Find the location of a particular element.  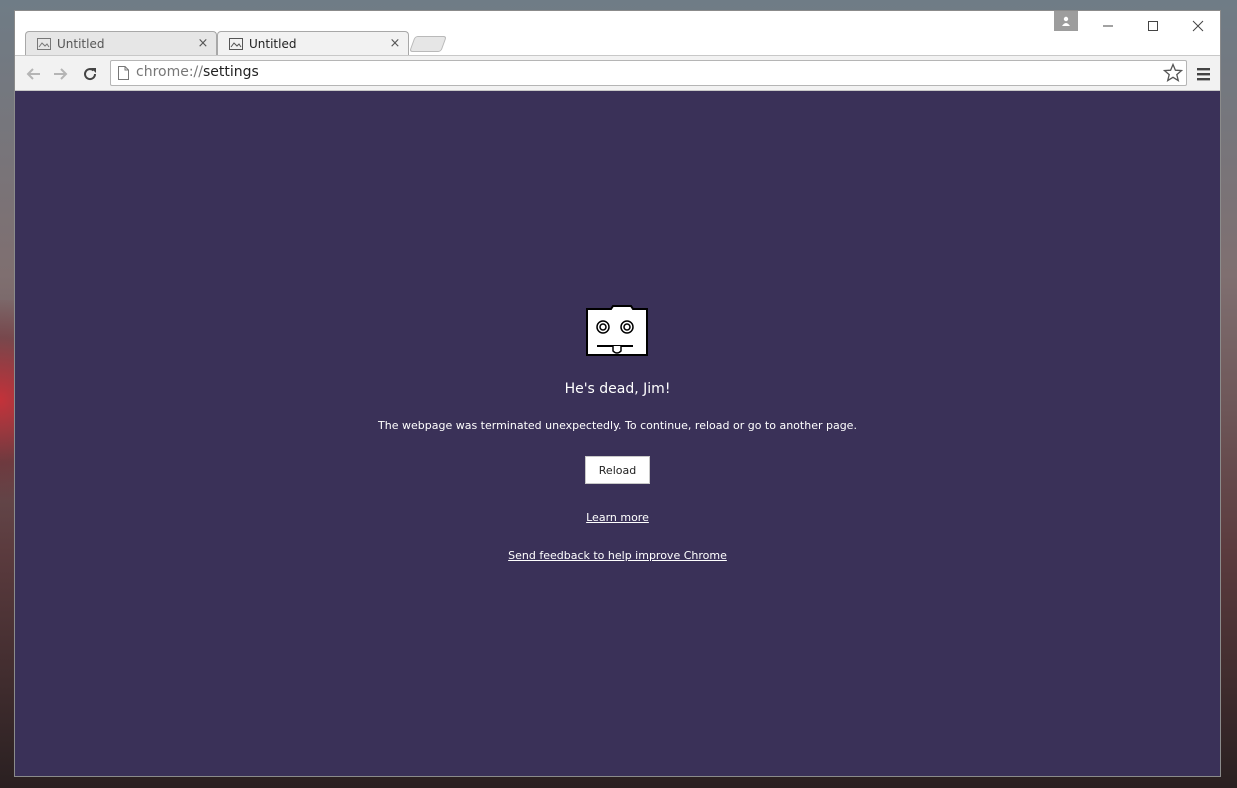

learn-more-link-row: Learn more is located at coordinates (617, 517).